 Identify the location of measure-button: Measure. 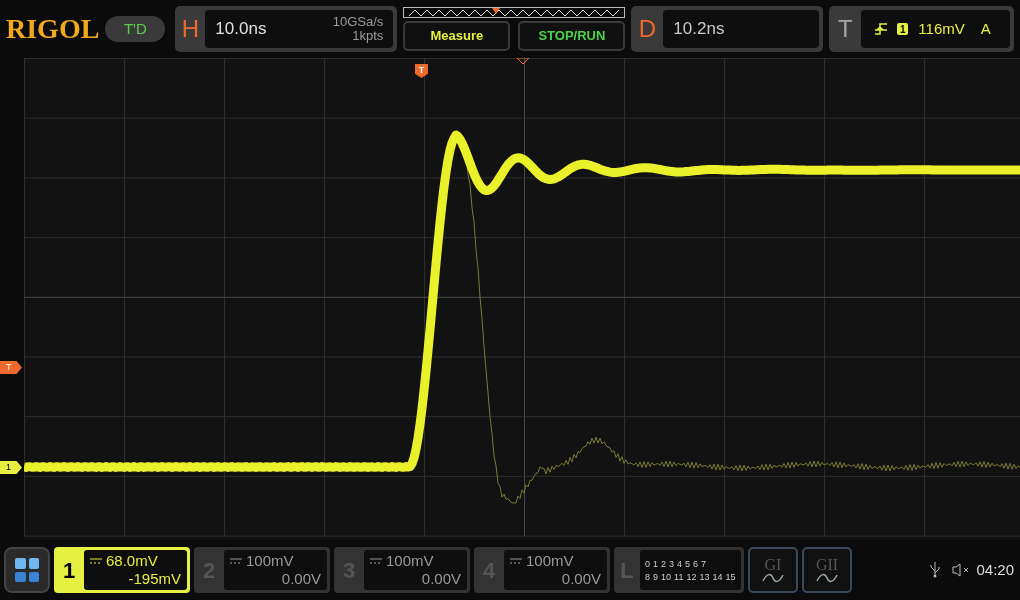
(457, 36).